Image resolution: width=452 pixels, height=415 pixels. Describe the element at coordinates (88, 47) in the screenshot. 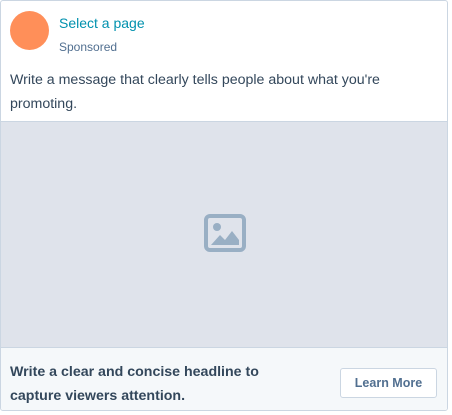

I see `sponsored-label: Sponsored` at that location.